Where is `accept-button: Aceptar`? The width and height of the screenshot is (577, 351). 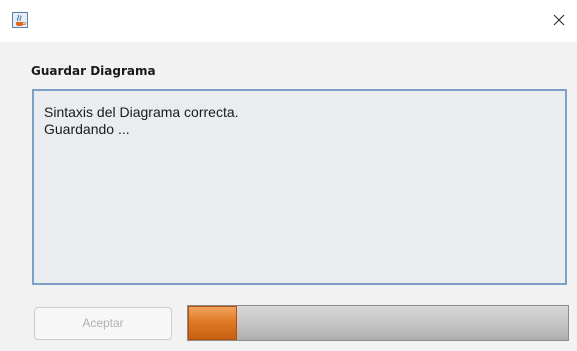 accept-button: Aceptar is located at coordinates (103, 323).